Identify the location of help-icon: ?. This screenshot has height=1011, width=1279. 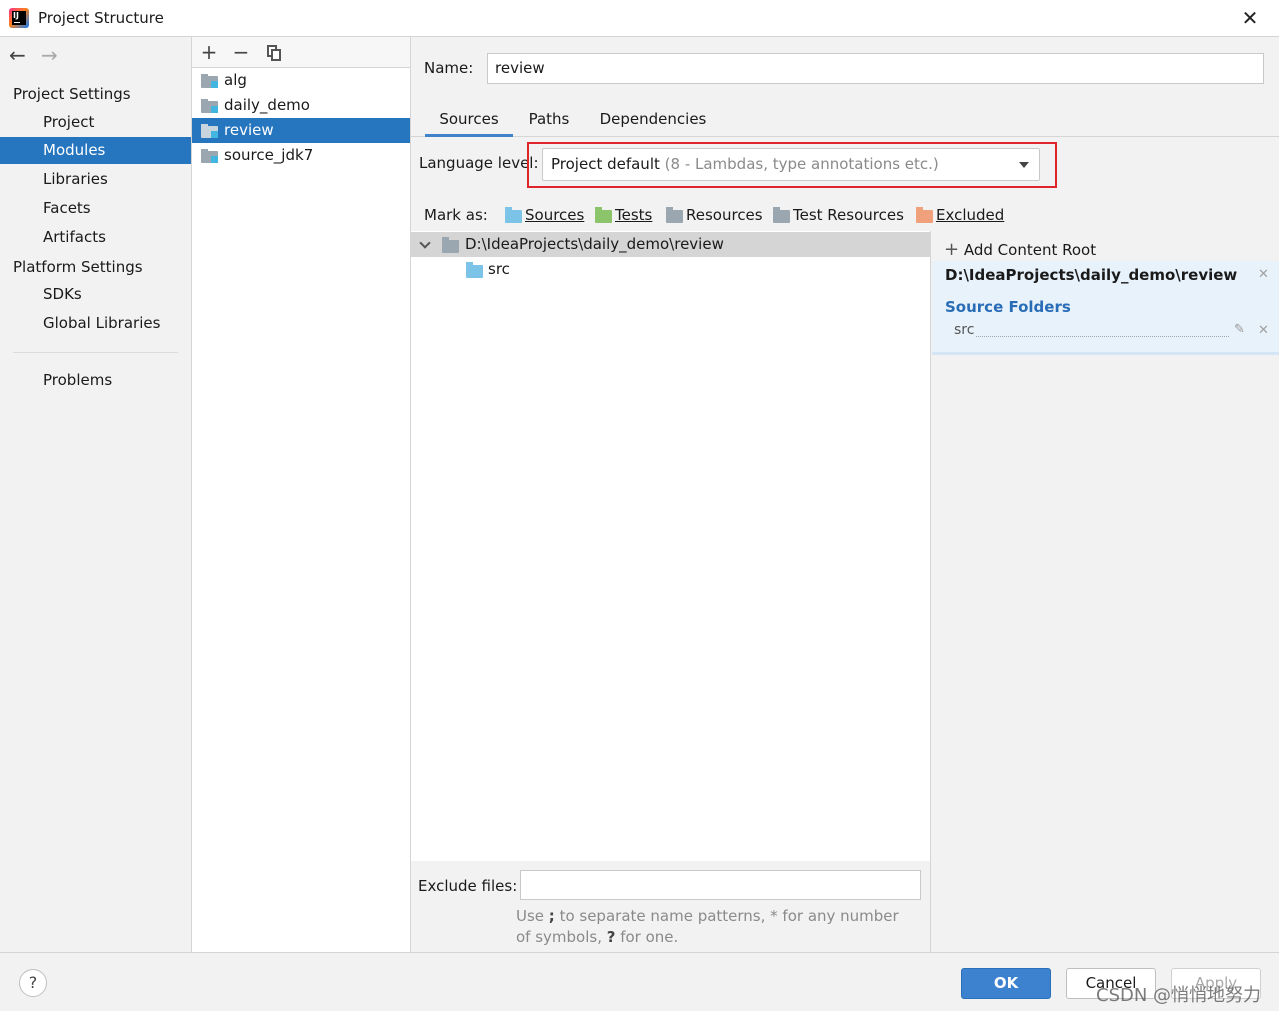
(33, 983).